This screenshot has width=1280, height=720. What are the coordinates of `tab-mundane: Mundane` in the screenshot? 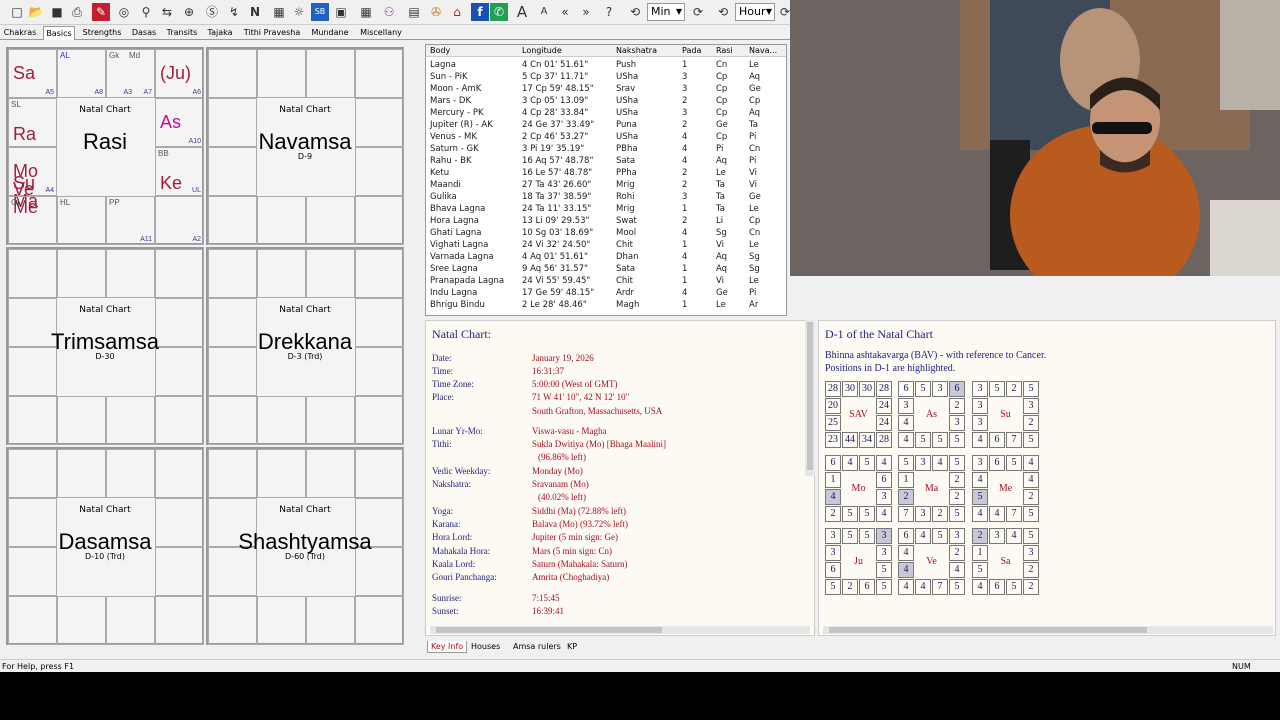 It's located at (330, 33).